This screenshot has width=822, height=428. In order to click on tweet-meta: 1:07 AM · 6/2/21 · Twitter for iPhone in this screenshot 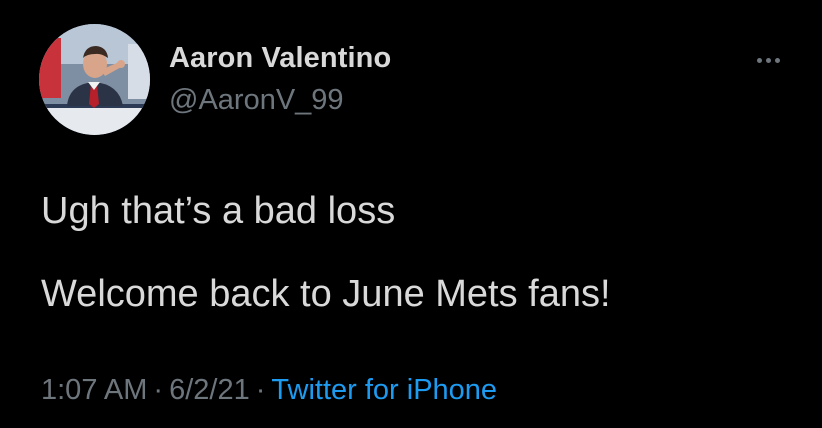, I will do `click(269, 390)`.